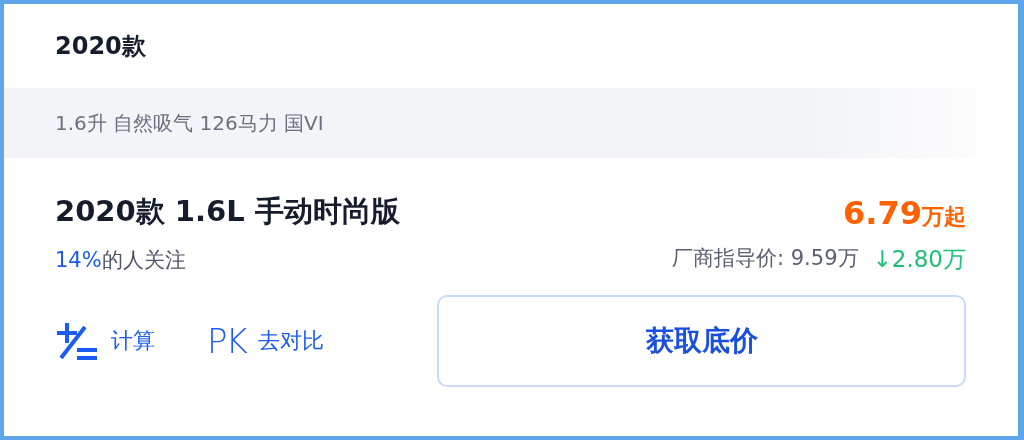 This screenshot has width=1024, height=440. I want to click on compare-button: PK 去对比, so click(265, 341).